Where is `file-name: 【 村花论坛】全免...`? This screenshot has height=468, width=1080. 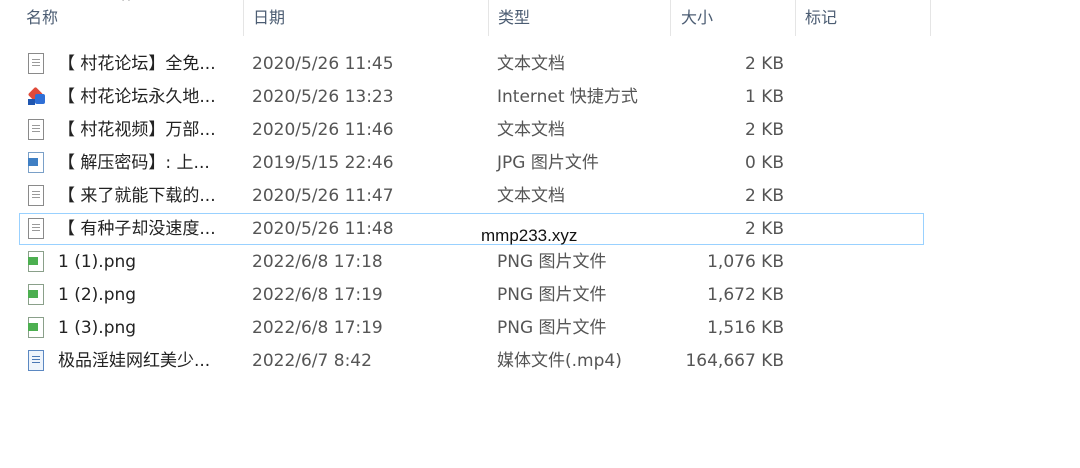
file-name: 【 村花论坛】全免... is located at coordinates (137, 64).